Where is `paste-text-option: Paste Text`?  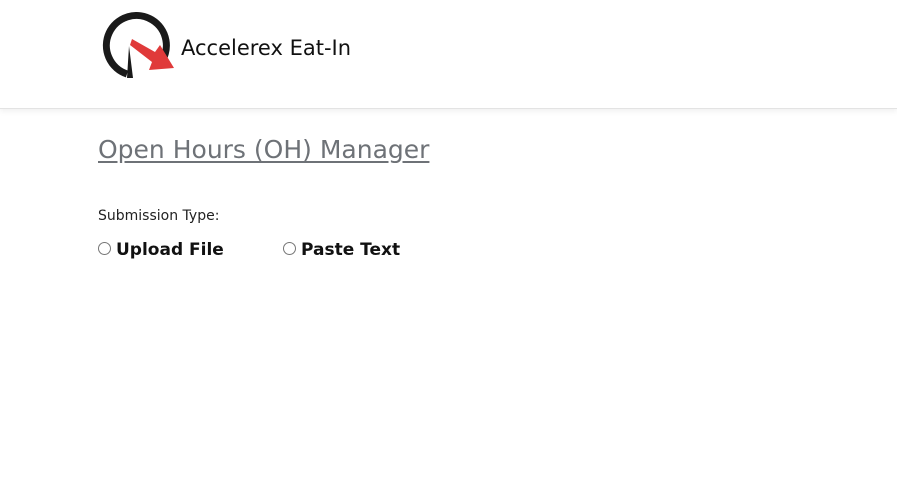 paste-text-option: Paste Text is located at coordinates (341, 250).